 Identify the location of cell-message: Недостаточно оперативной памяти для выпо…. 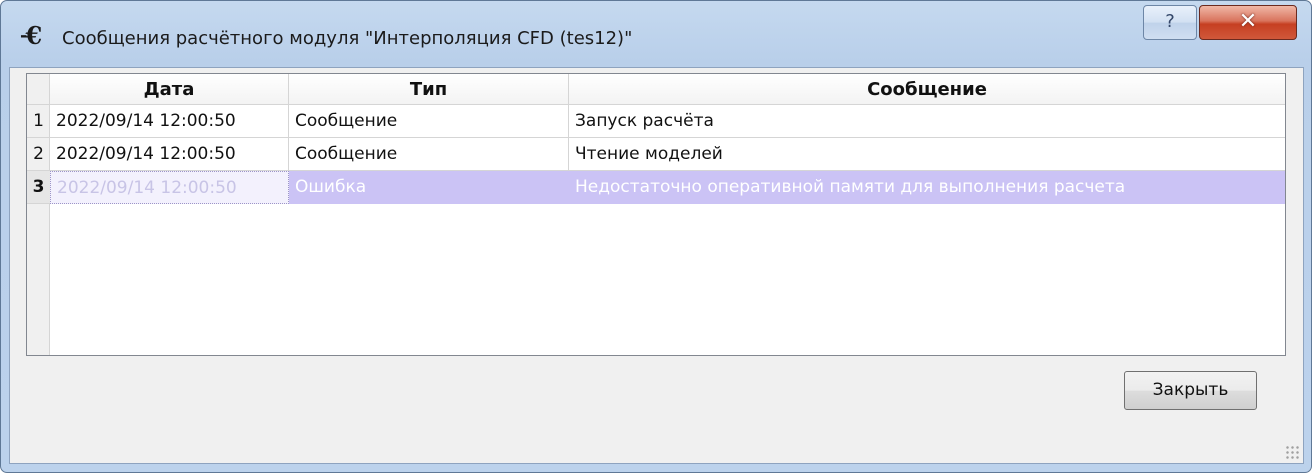
(927, 187).